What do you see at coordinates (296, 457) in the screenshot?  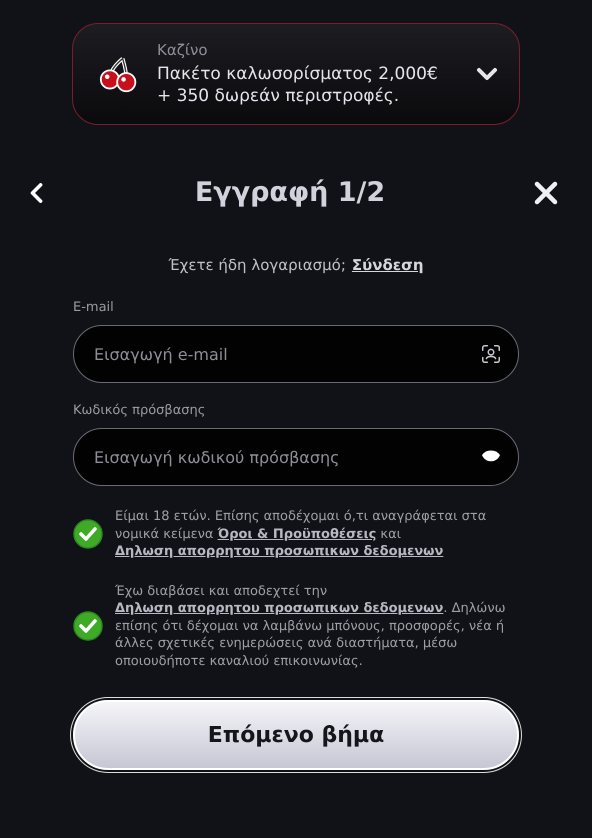 I see `password-field: Εισαγωγή κωδικού πρόσβασης` at bounding box center [296, 457].